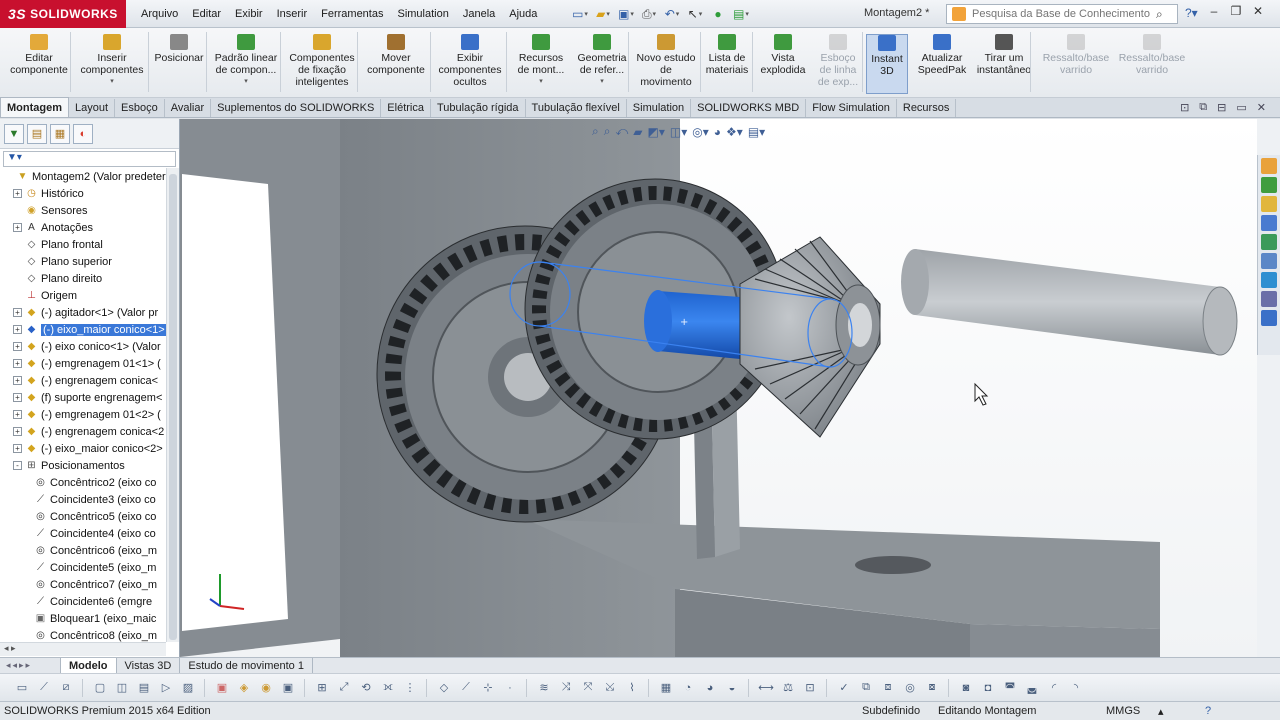 The width and height of the screenshot is (1280, 720). What do you see at coordinates (649, 14) in the screenshot?
I see `print-icon: ⎙ ▾` at bounding box center [649, 14].